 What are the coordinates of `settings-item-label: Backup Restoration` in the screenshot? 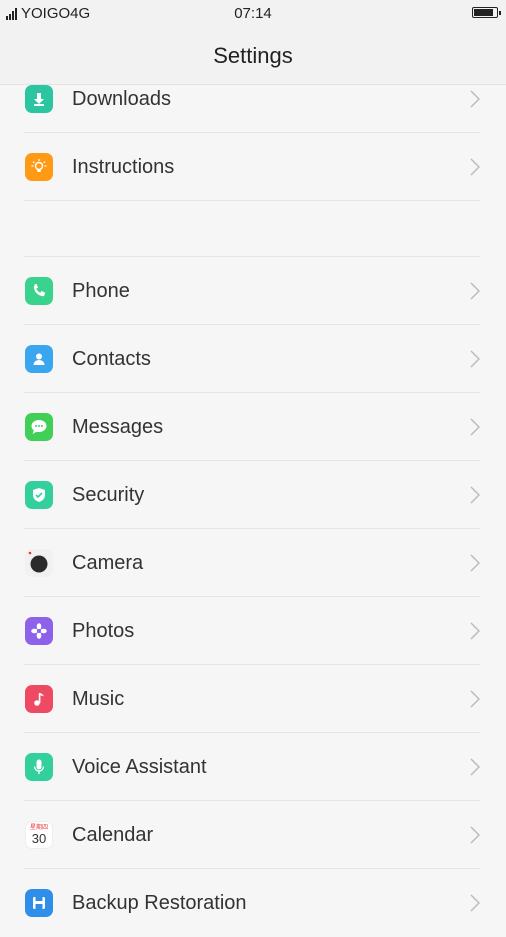 It's located at (159, 903).